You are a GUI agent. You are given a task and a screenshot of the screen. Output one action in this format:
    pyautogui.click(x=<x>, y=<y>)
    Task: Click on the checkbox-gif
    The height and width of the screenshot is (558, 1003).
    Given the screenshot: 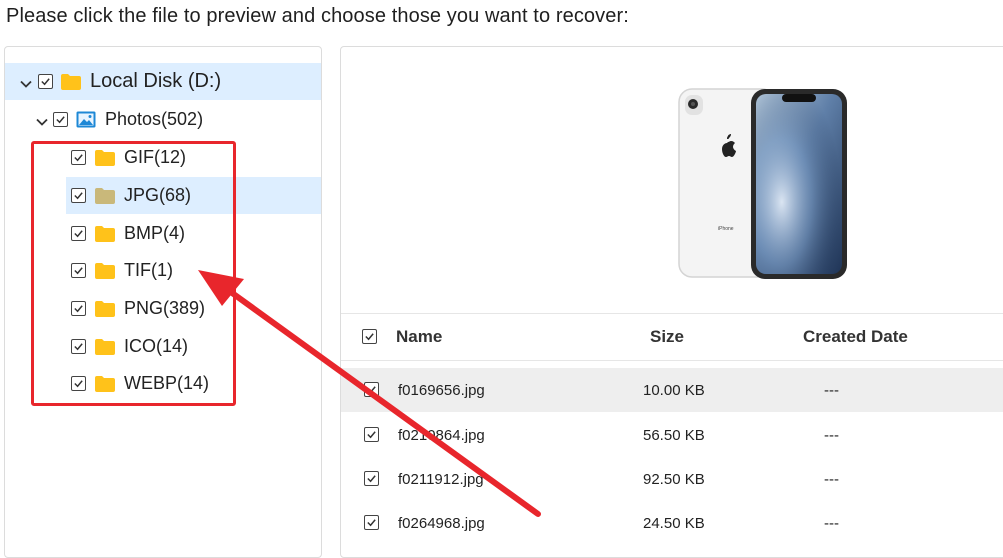 What is the action you would take?
    pyautogui.click(x=78, y=157)
    